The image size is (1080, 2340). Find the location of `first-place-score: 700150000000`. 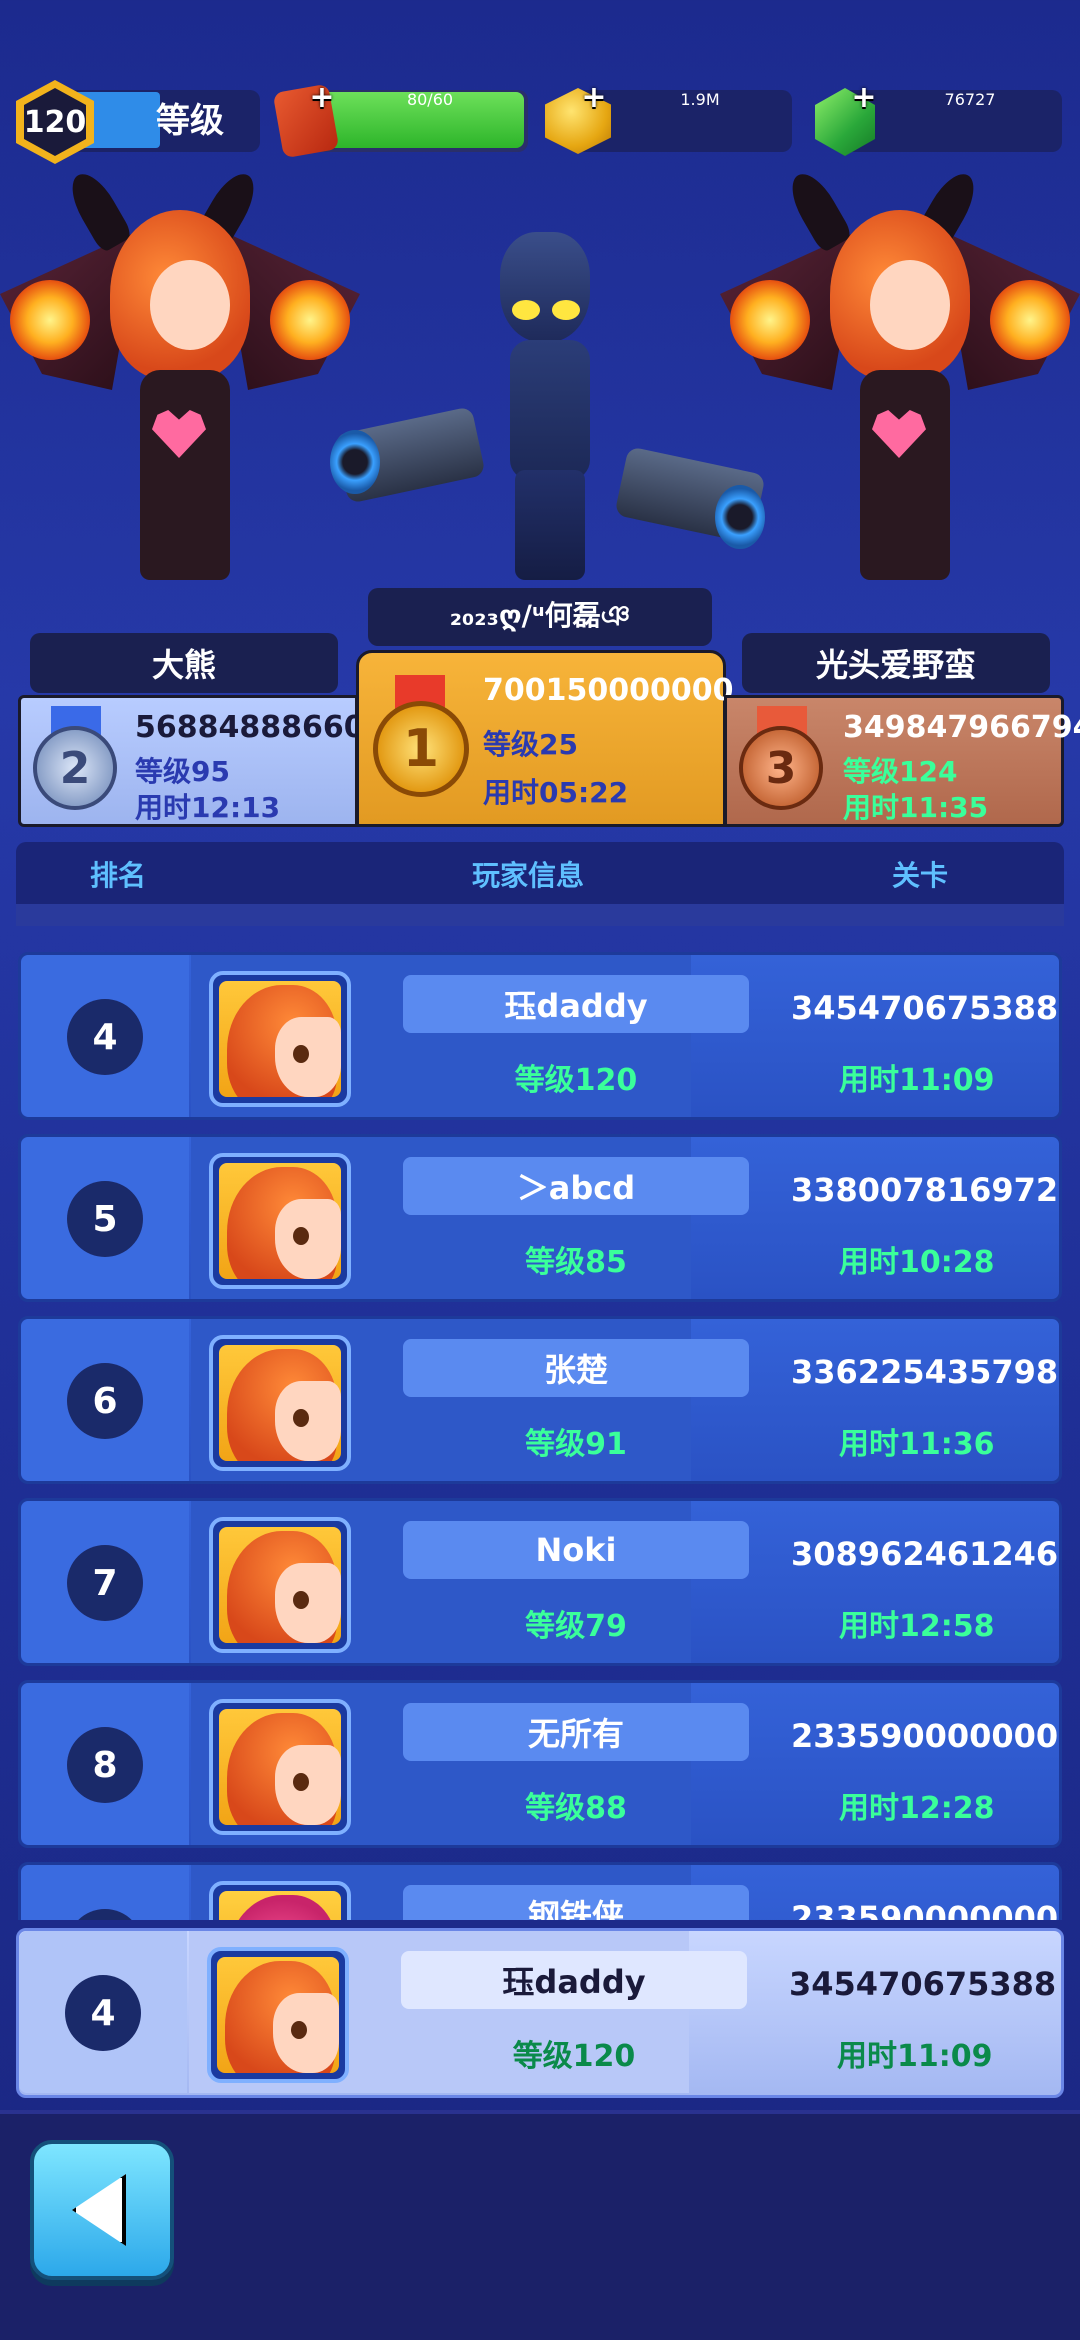

first-place-score: 700150000000 is located at coordinates (608, 690).